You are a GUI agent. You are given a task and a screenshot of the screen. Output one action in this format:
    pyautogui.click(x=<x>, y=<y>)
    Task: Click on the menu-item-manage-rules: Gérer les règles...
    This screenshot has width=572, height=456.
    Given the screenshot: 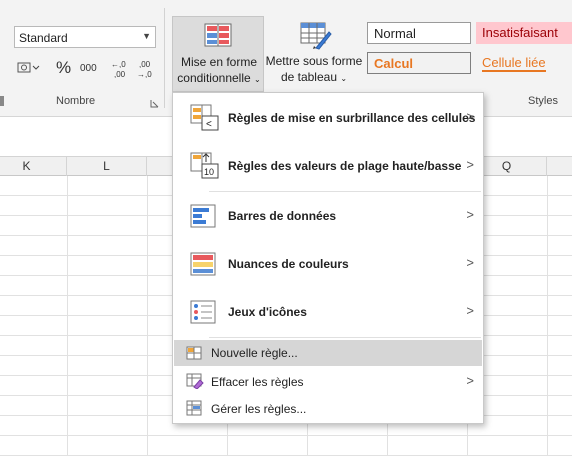 What is the action you would take?
    pyautogui.click(x=328, y=408)
    